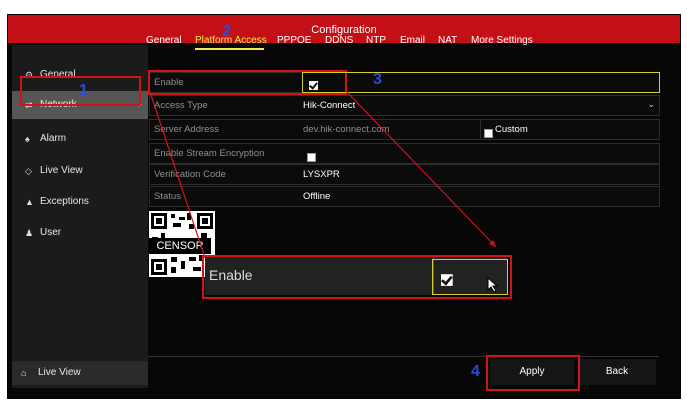 This screenshot has height=403, width=687. Describe the element at coordinates (420, 168) in the screenshot. I see `arrow-line-right` at that location.